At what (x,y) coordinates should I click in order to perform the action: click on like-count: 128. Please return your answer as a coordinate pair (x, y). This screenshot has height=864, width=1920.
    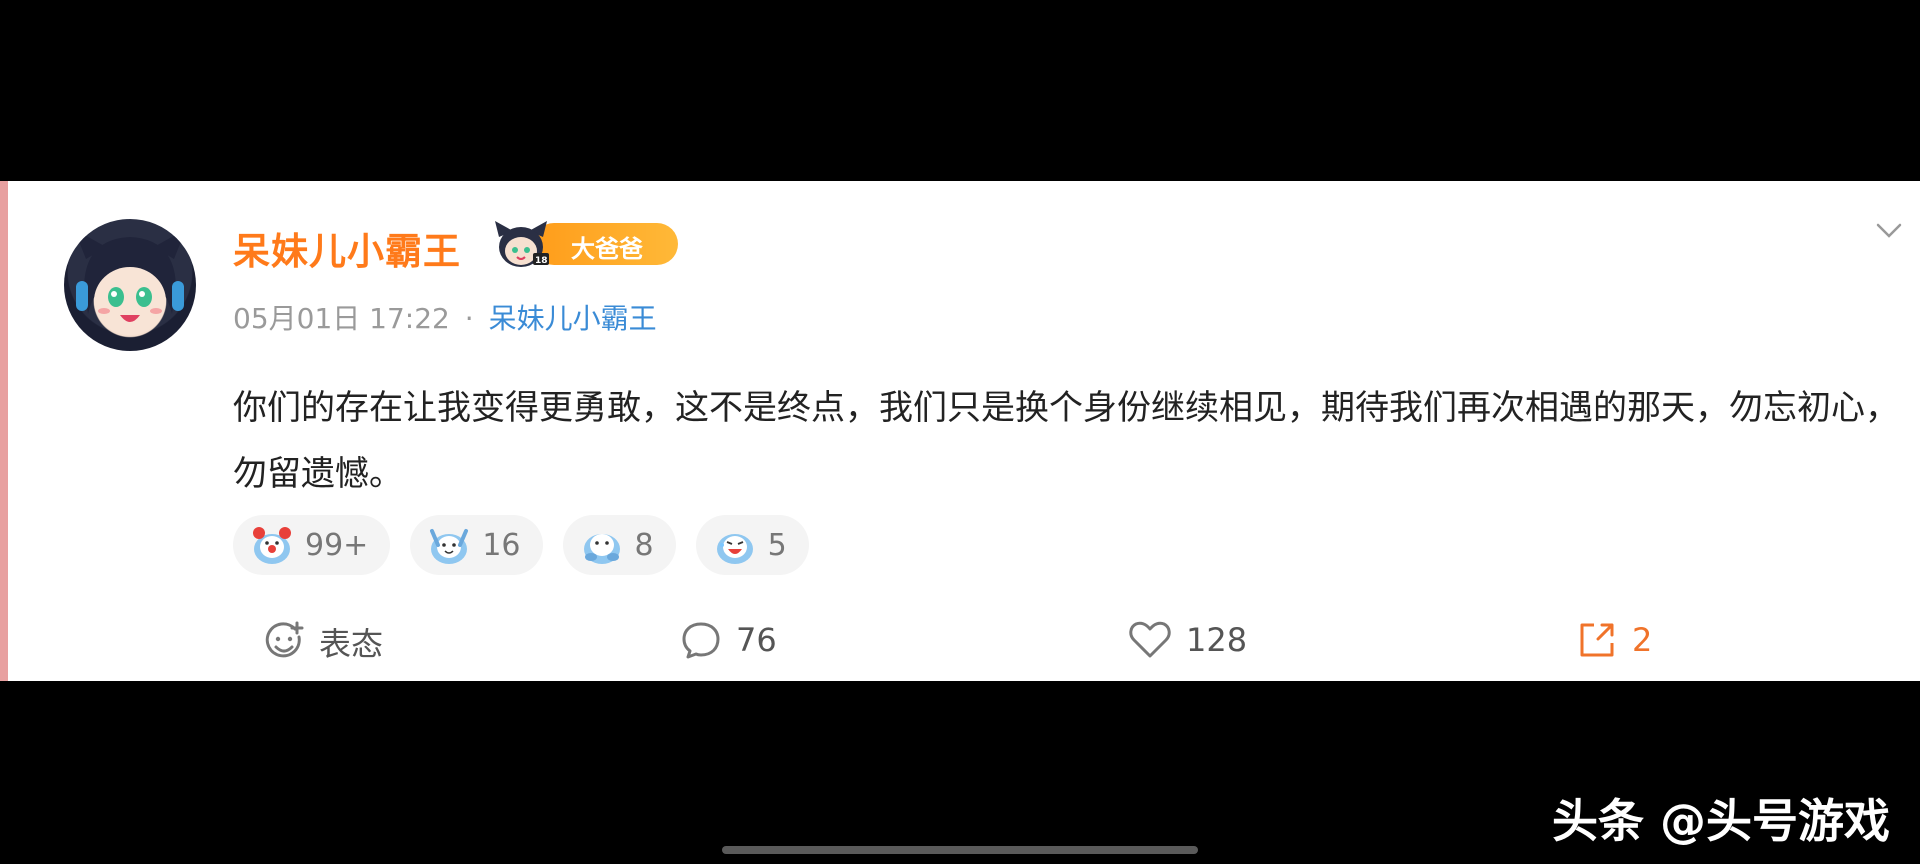
    Looking at the image, I should click on (1217, 640).